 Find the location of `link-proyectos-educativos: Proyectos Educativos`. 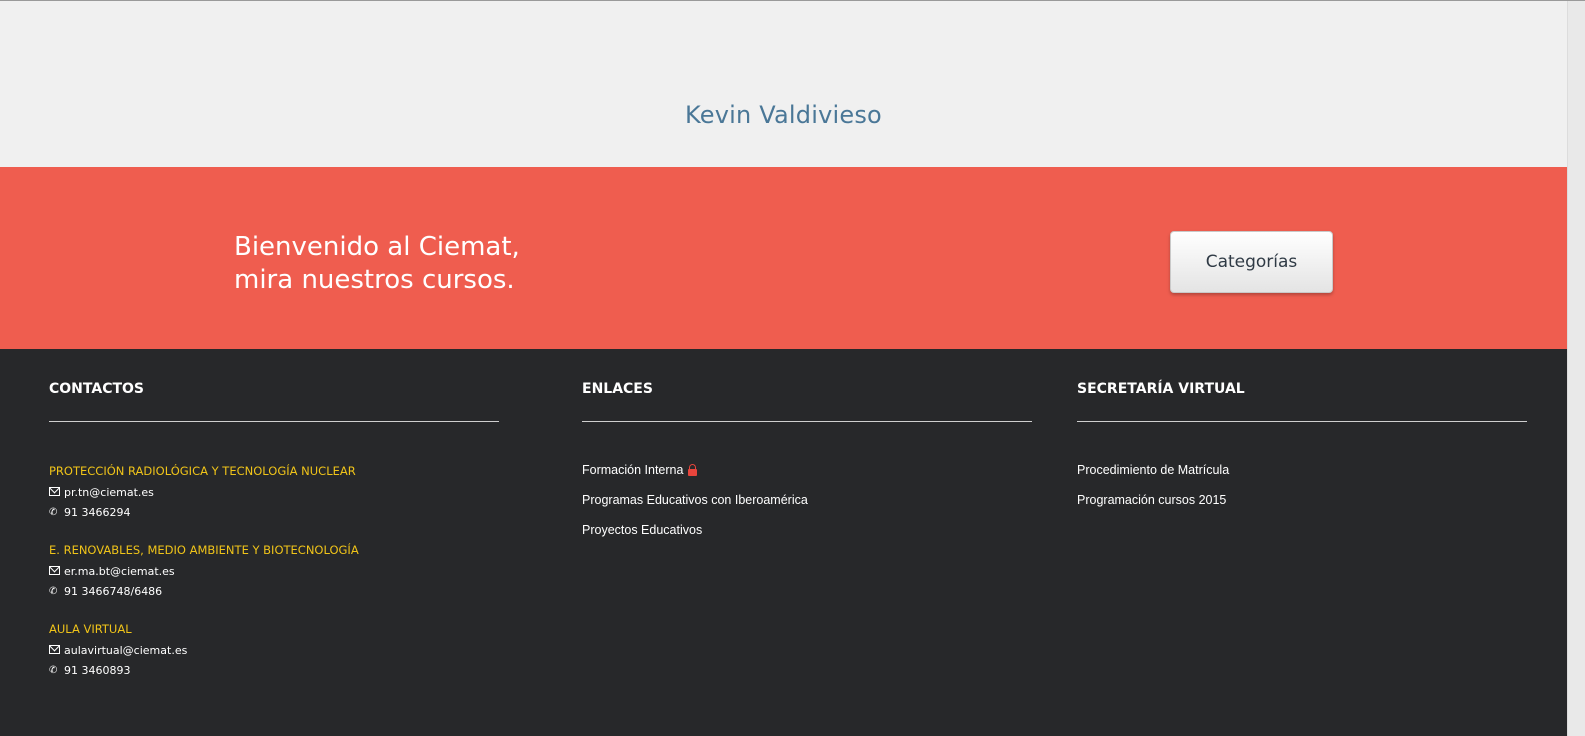

link-proyectos-educativos: Proyectos Educativos is located at coordinates (642, 530).